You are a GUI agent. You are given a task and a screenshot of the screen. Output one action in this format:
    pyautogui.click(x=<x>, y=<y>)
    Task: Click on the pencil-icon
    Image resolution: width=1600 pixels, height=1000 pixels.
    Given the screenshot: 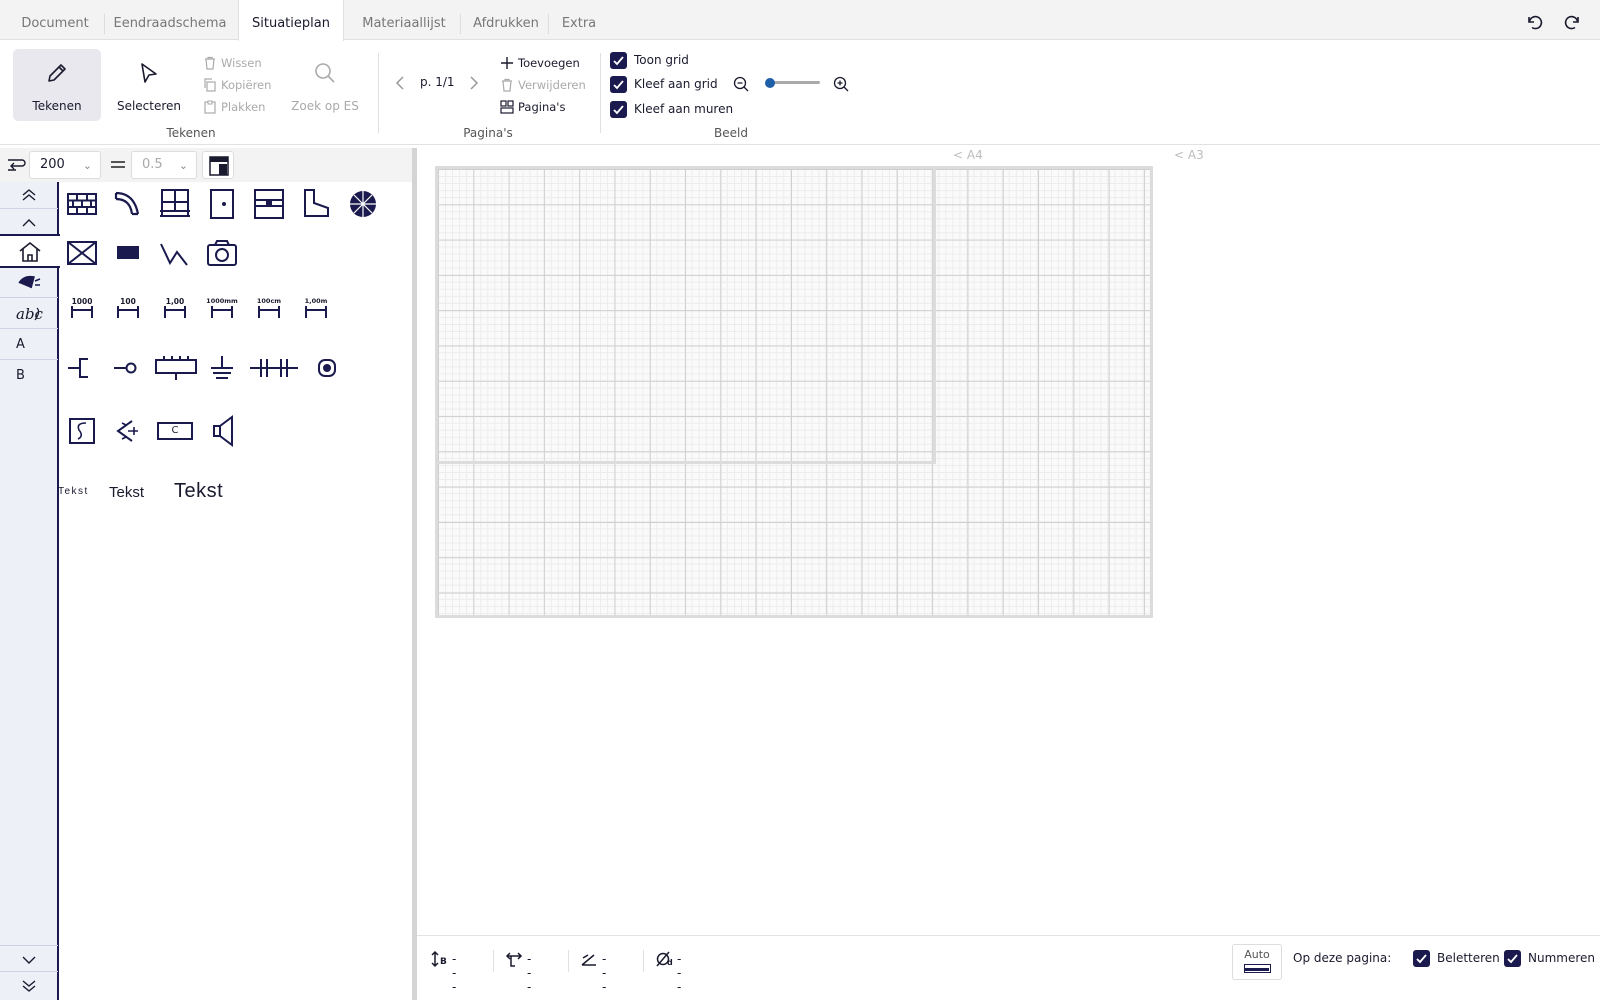 What is the action you would take?
    pyautogui.click(x=57, y=73)
    